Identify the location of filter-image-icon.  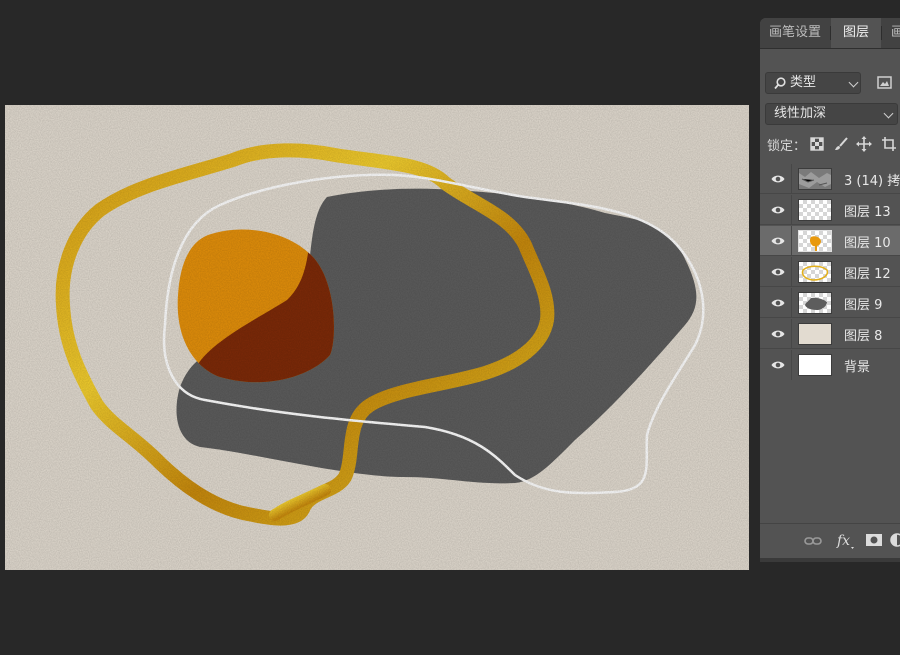
(884, 83).